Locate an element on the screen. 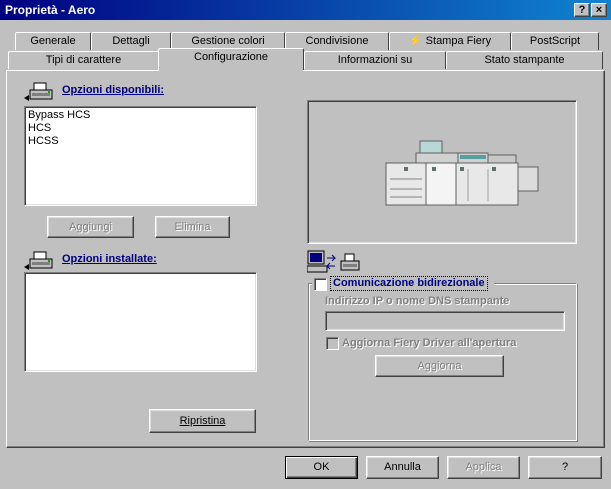  tab-tipi-di-carattere: Tipi di carattere is located at coordinates (83, 60).